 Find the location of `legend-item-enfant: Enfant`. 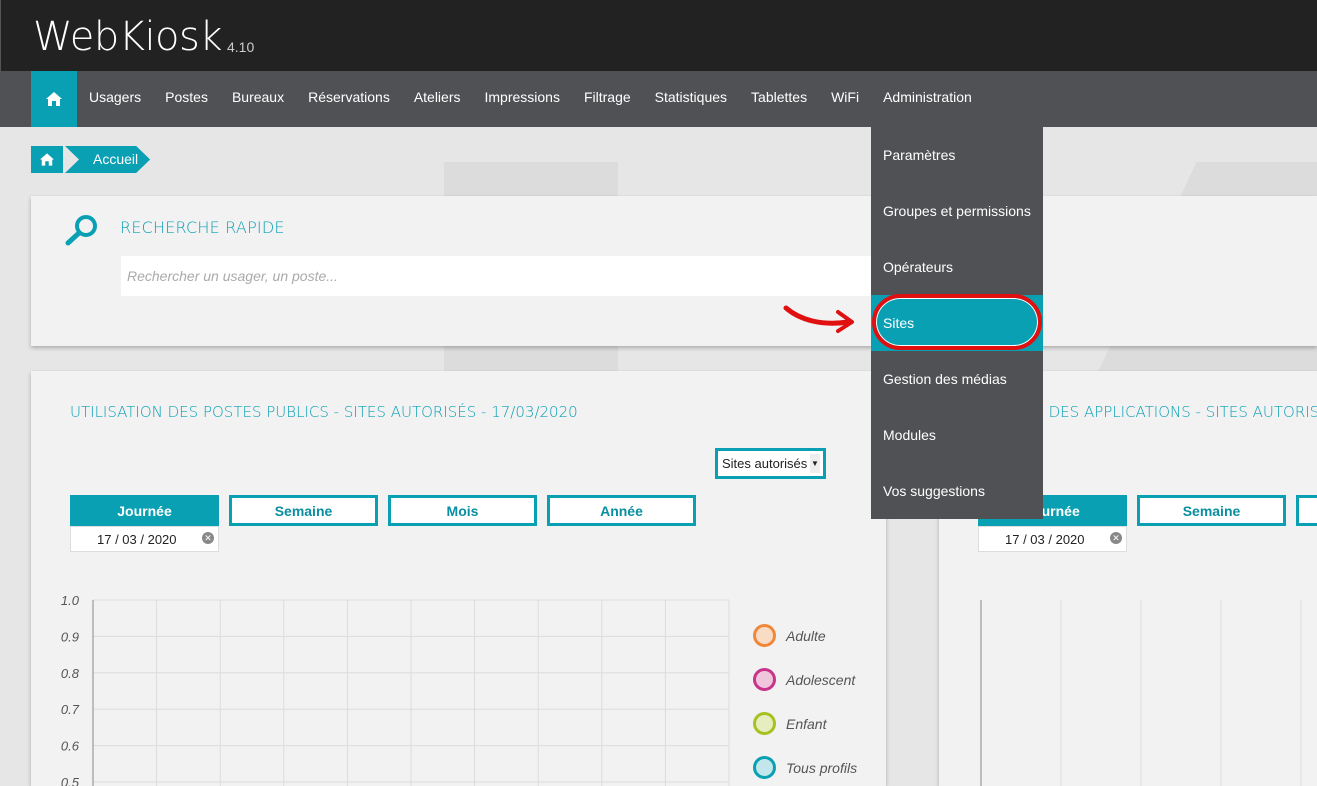

legend-item-enfant: Enfant is located at coordinates (818, 723).